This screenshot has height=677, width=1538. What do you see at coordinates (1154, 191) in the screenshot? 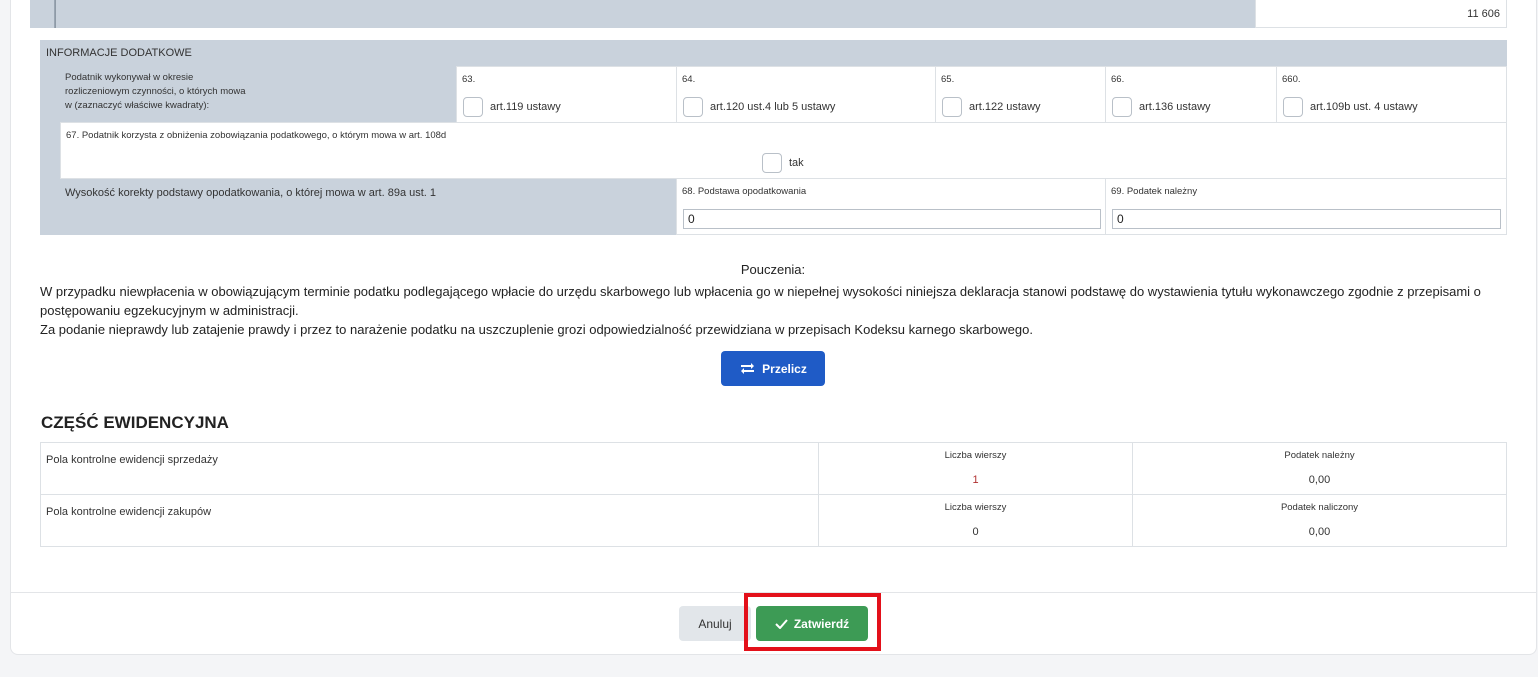
I see `field-69-label: 69. Podatek należny` at bounding box center [1154, 191].